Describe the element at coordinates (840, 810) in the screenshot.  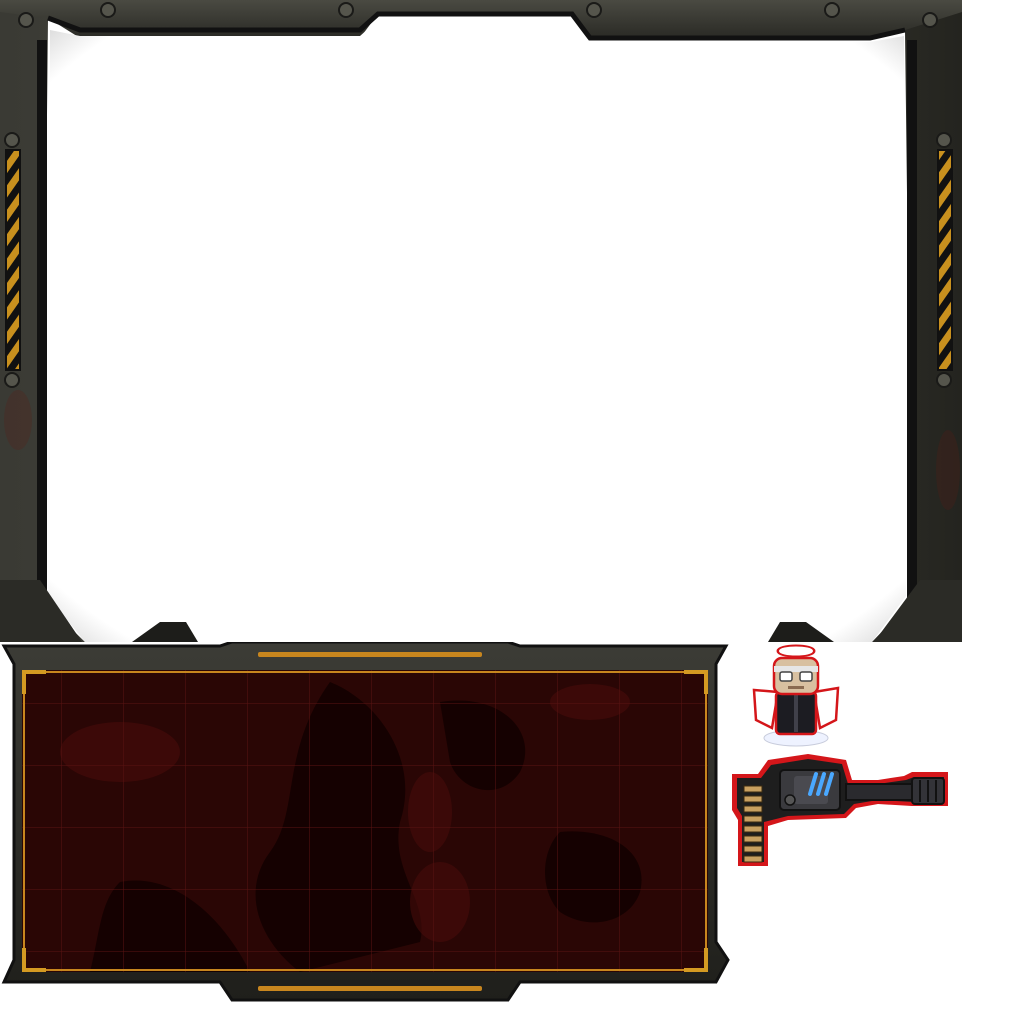
I see `minigun-weapon-icon` at that location.